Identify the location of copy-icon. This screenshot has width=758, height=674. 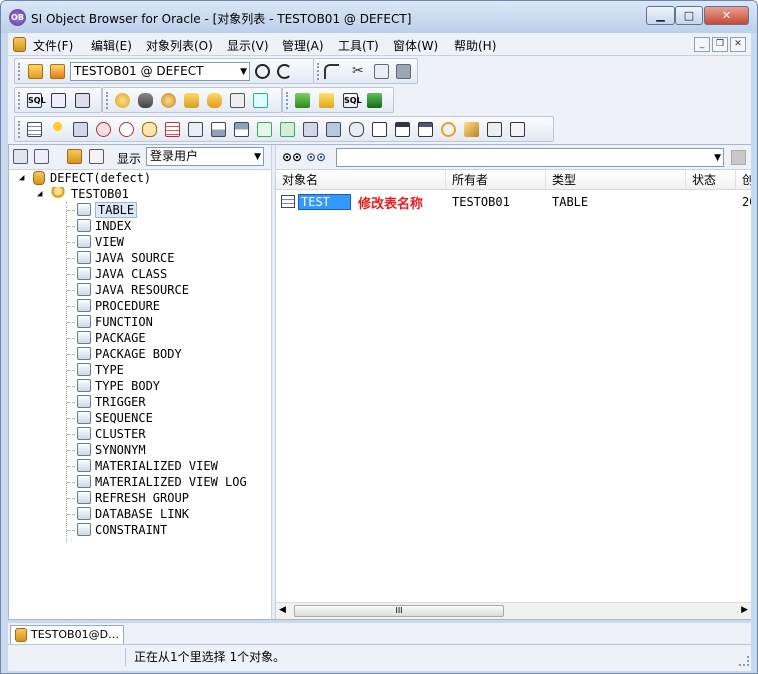
(381, 71).